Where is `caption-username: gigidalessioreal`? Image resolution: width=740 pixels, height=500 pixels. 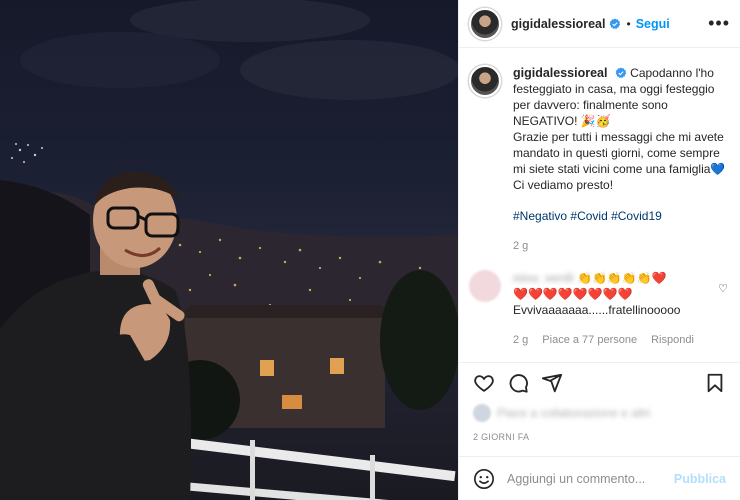
caption-username: gigidalessioreal is located at coordinates (560, 73).